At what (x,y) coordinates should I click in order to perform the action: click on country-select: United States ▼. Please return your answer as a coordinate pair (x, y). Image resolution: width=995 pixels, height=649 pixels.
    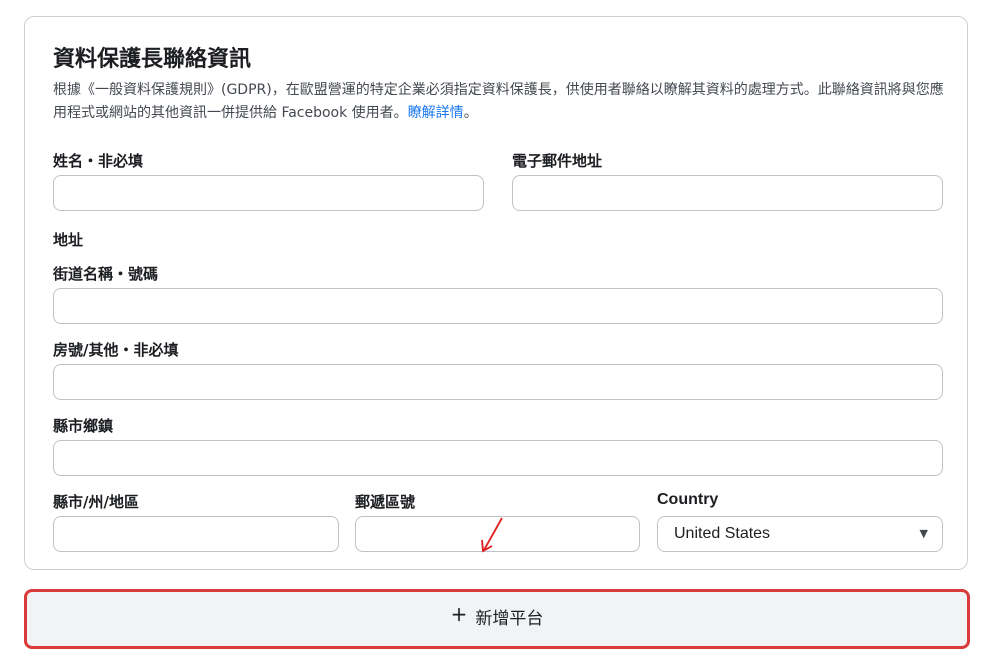
    Looking at the image, I should click on (800, 534).